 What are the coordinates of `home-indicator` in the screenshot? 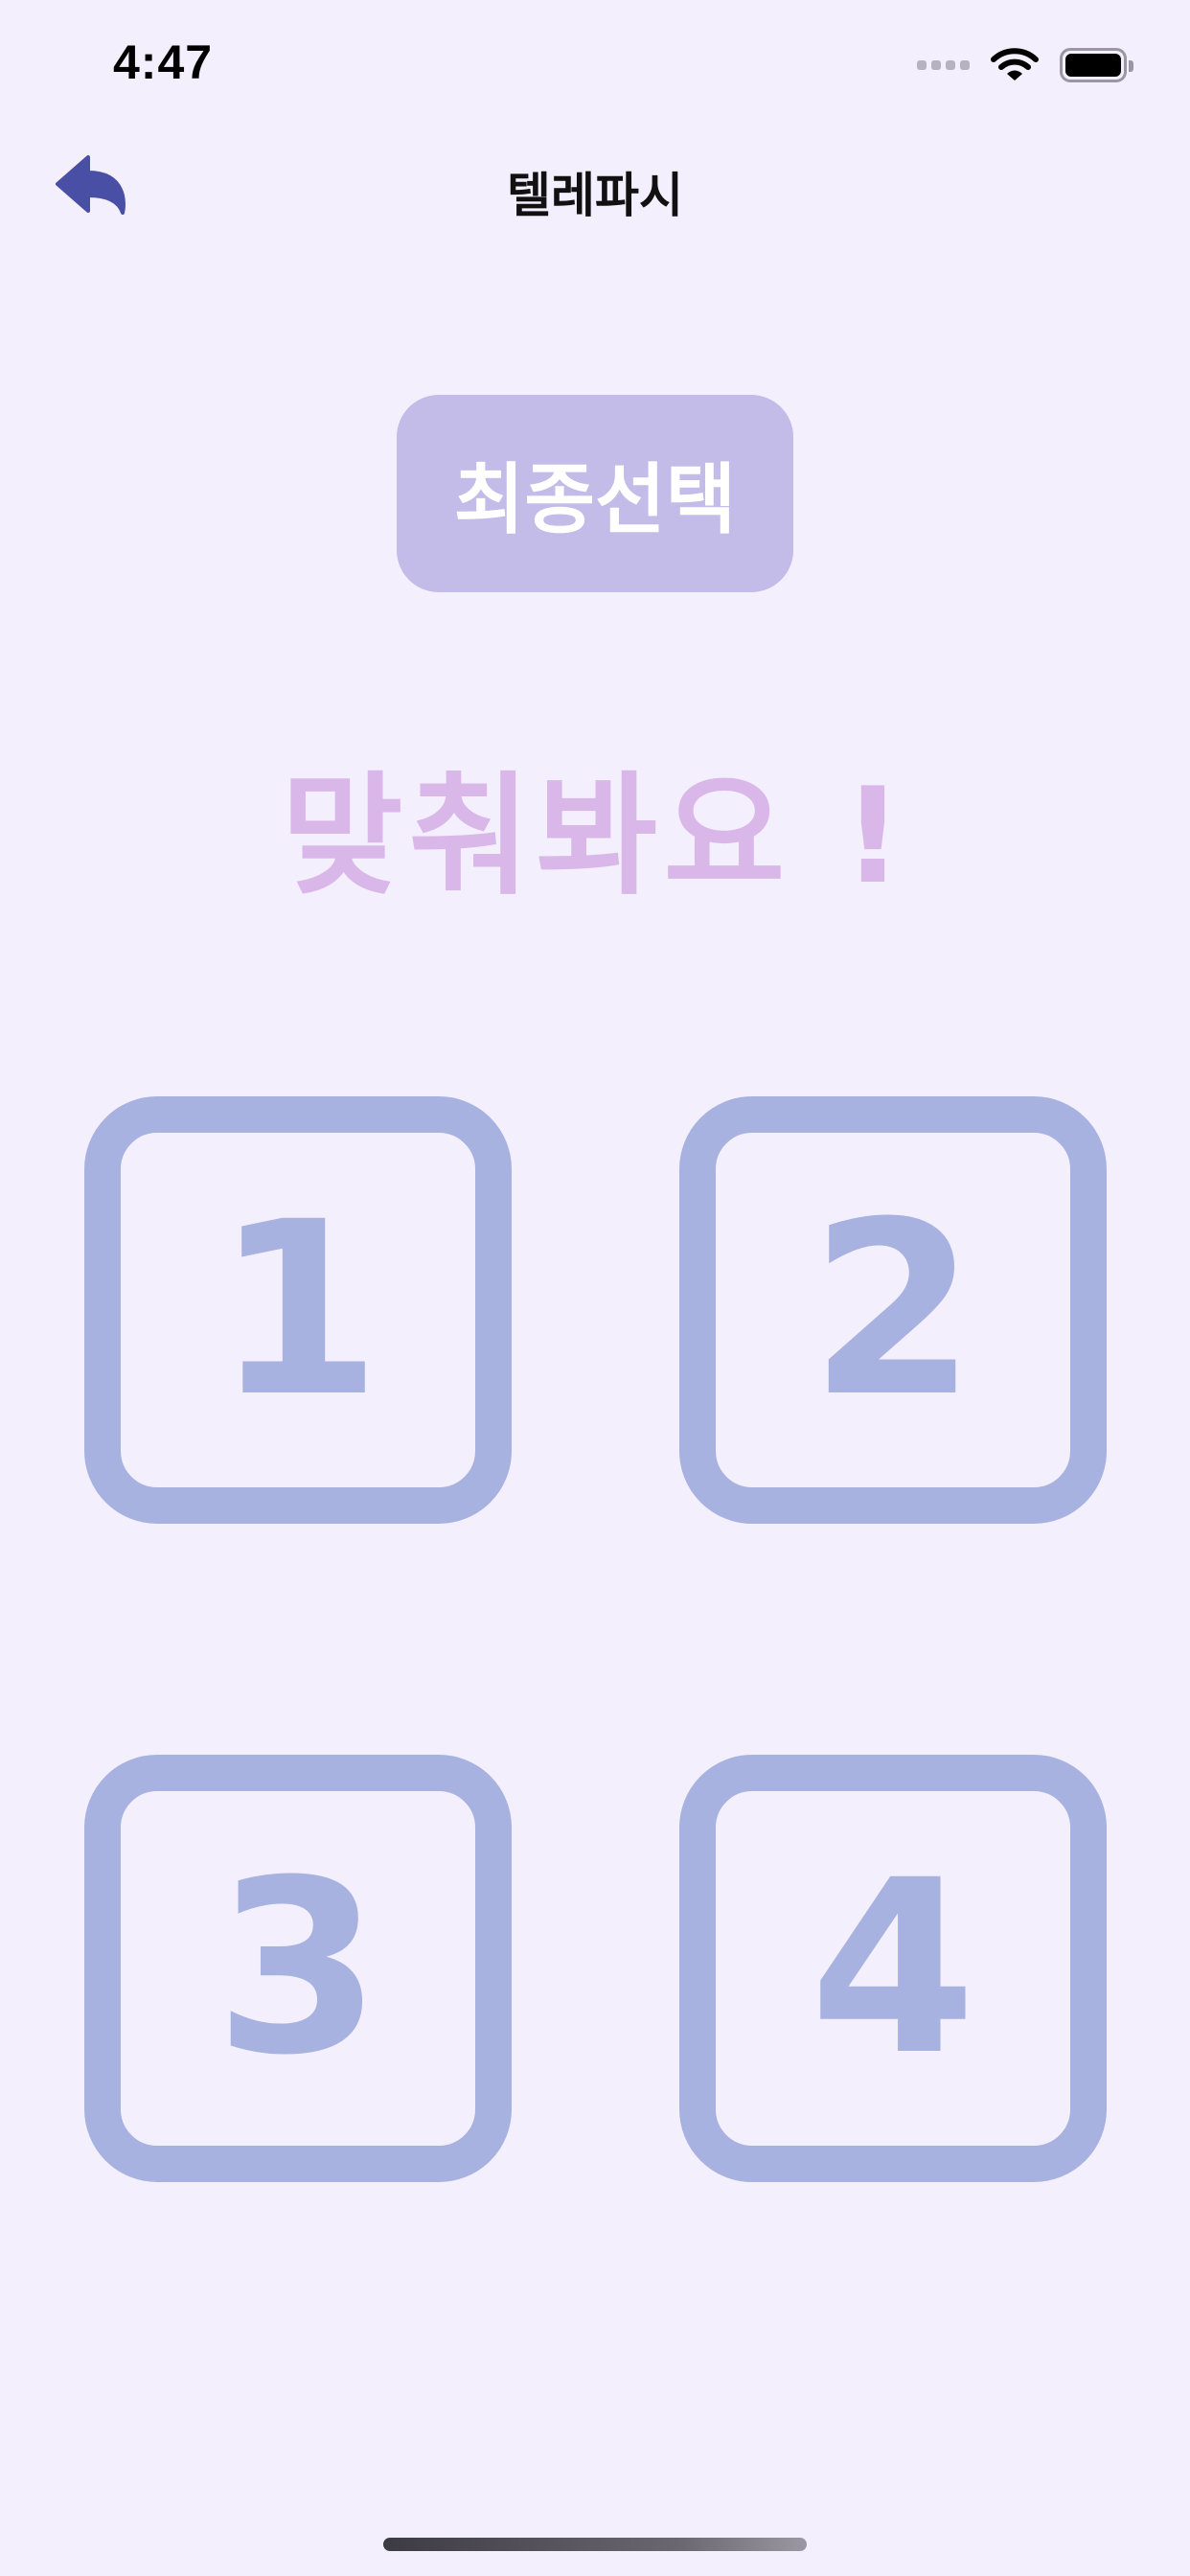 It's located at (595, 2544).